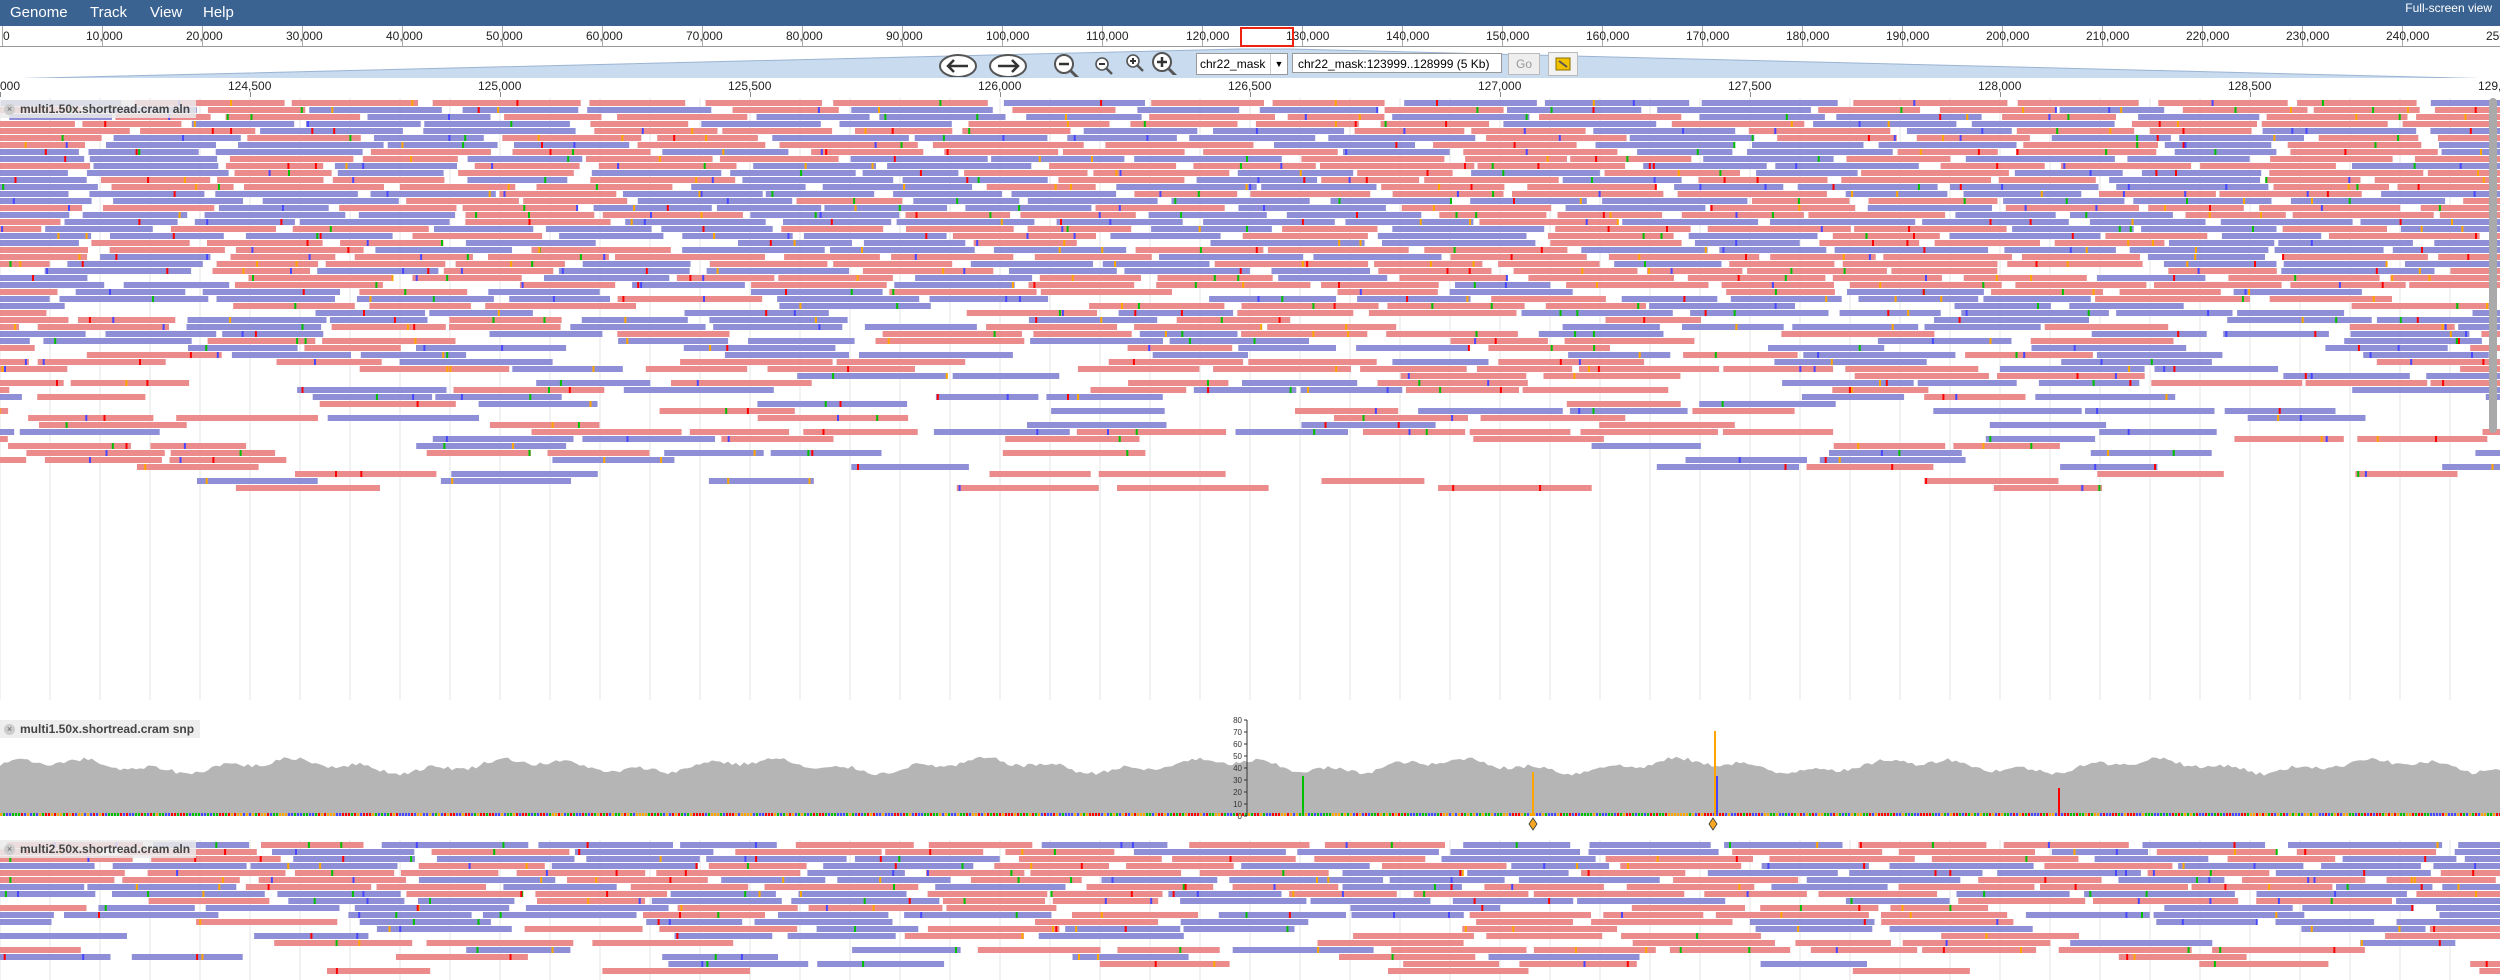 This screenshot has width=2500, height=980. Describe the element at coordinates (1233, 64) in the screenshot. I see `chromosome-value: chr22_mask` at that location.